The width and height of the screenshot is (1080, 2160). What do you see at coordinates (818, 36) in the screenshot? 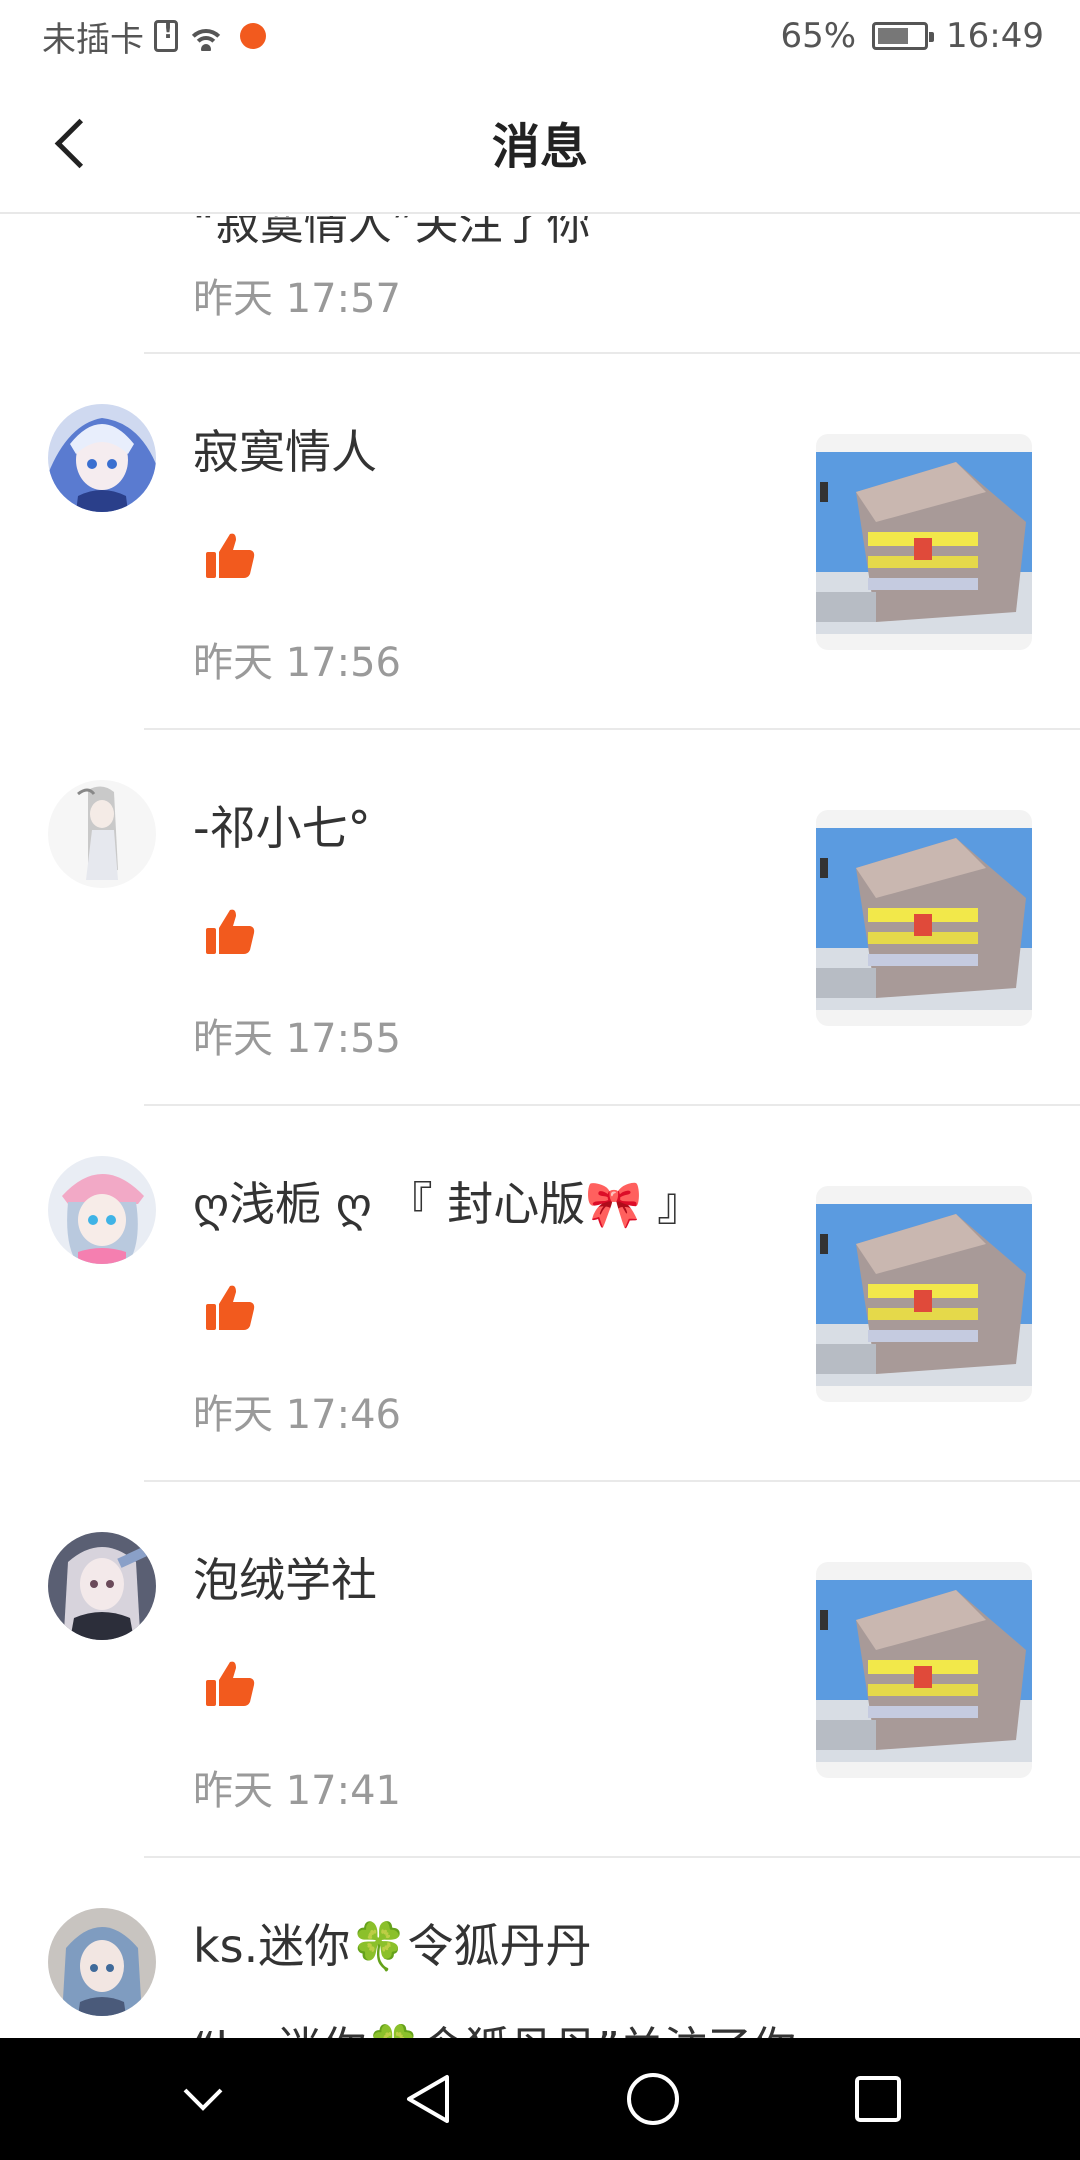
I see `battery-percent: 65%` at bounding box center [818, 36].